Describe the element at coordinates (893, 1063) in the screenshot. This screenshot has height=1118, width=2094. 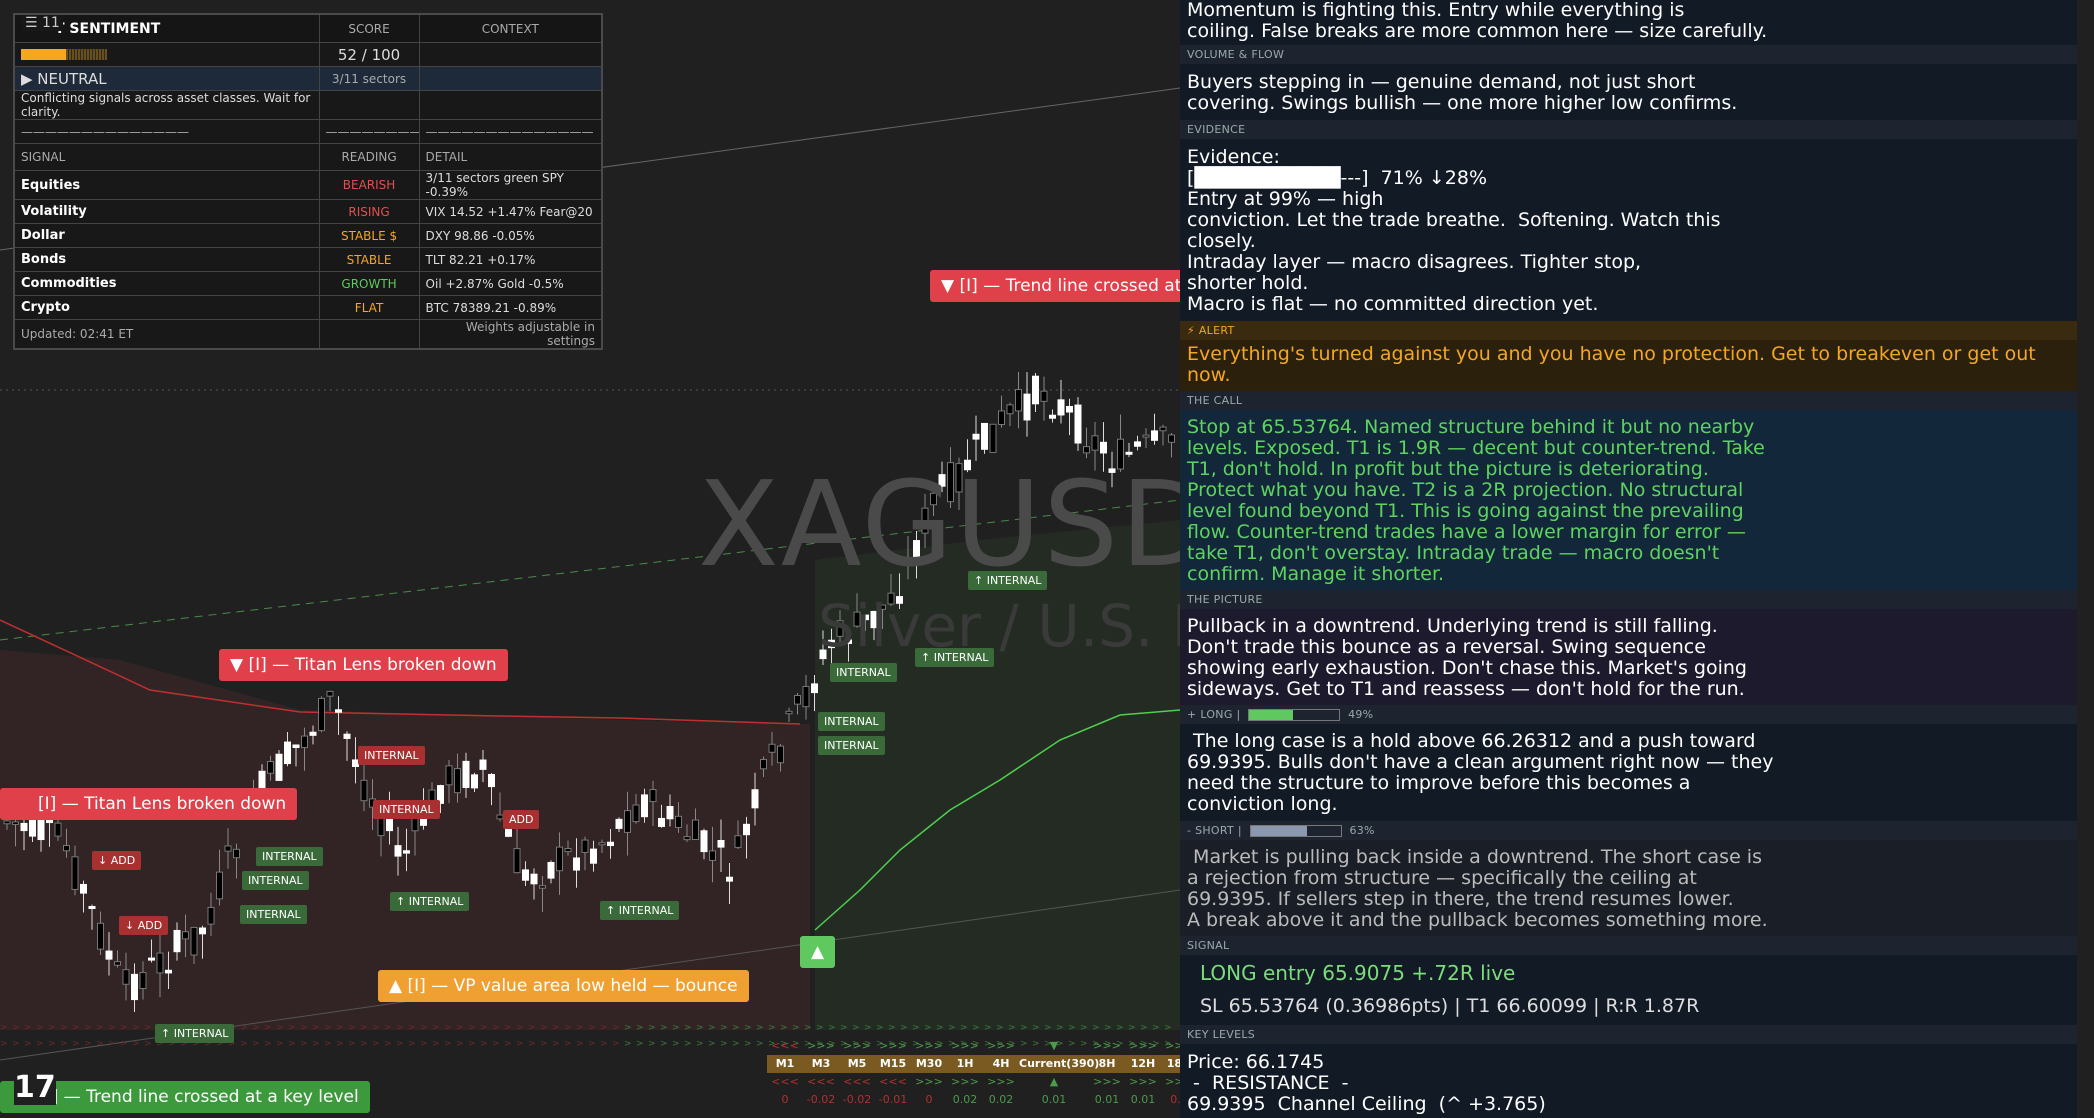
I see `mtf-timeframe: M15` at that location.